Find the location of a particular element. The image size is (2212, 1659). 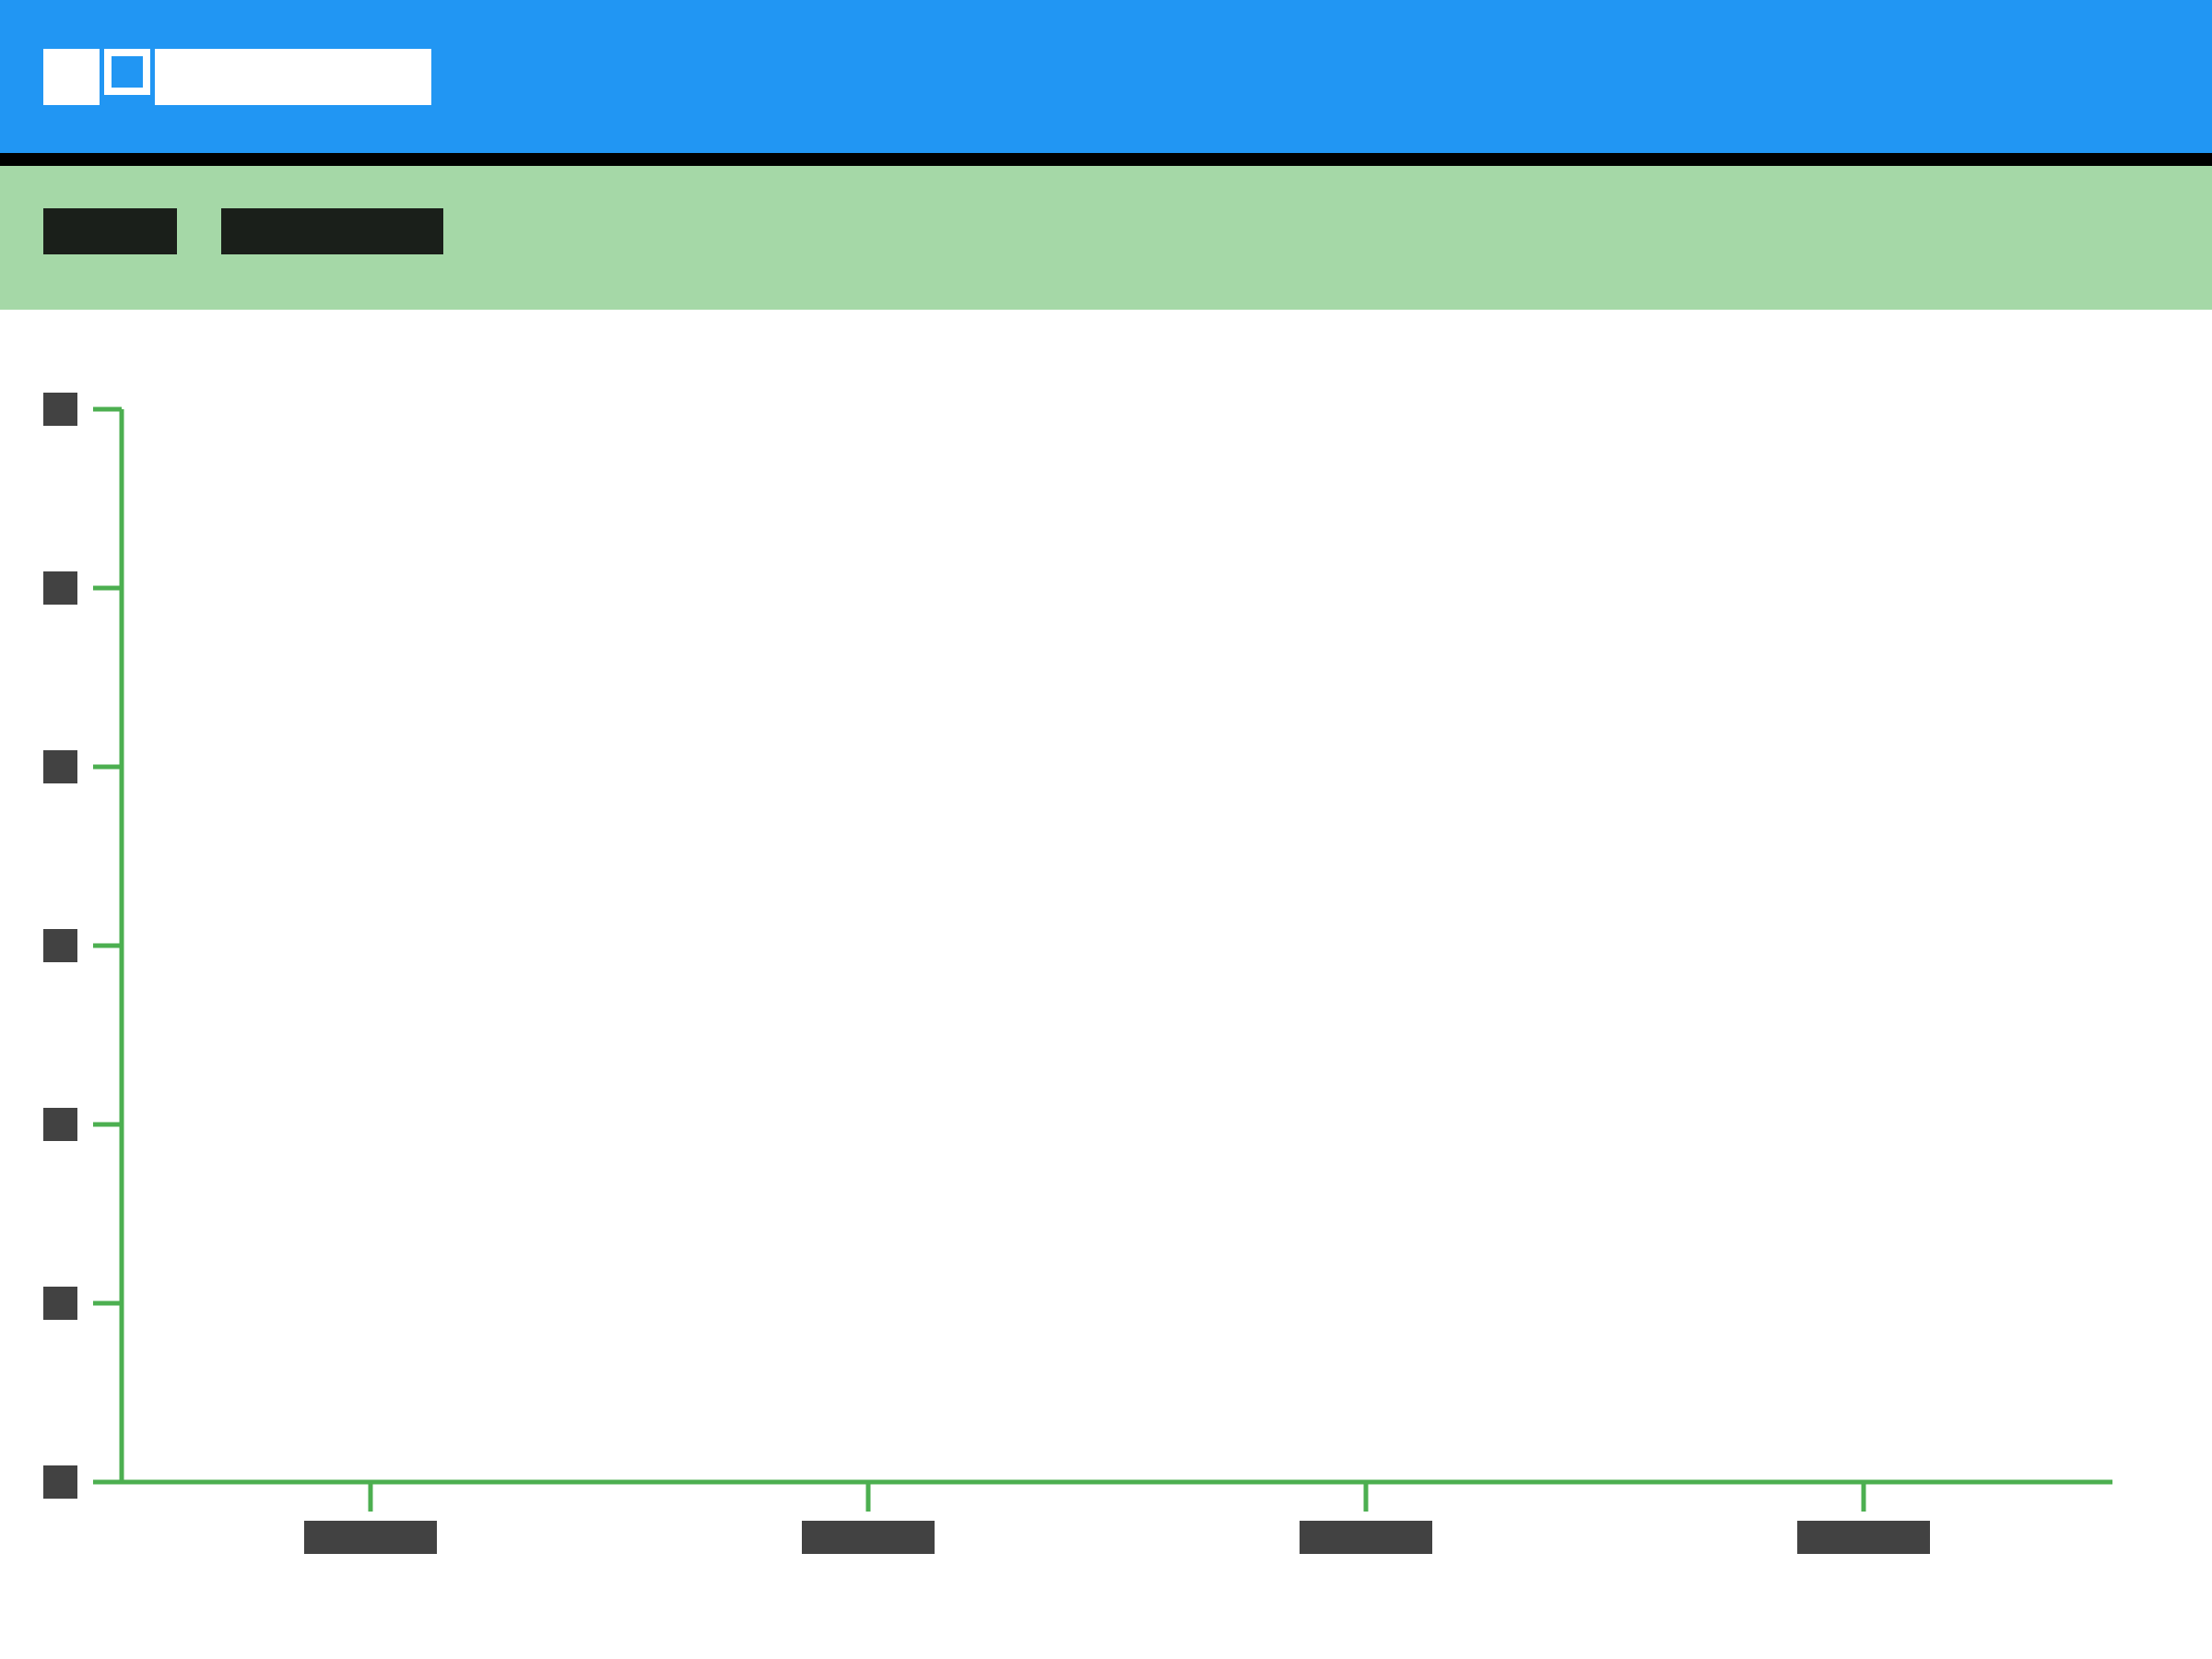

app-title-prefix is located at coordinates (71, 77).